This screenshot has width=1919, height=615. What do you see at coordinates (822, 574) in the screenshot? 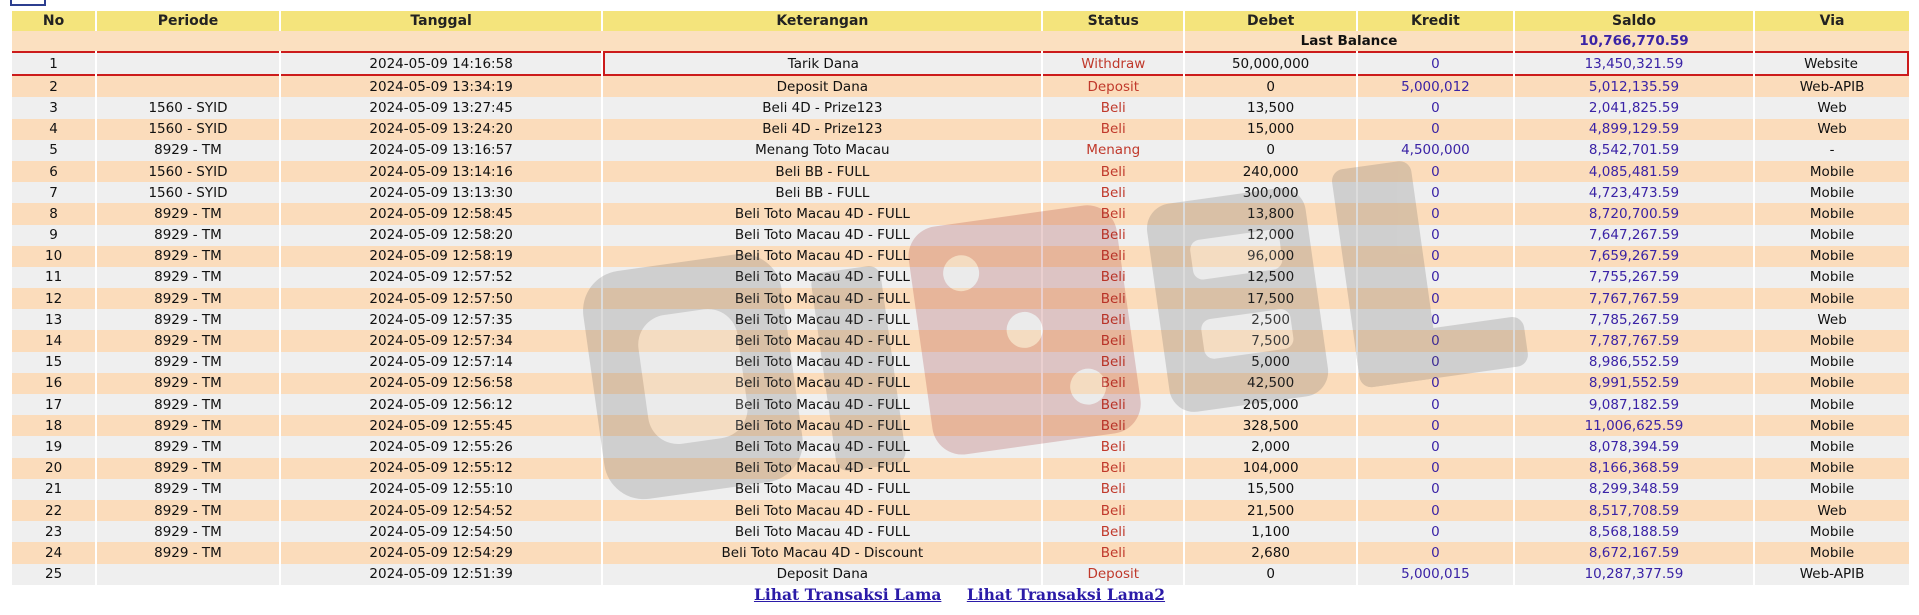
I see `cell-keterangan: Deposit Dana` at bounding box center [822, 574].